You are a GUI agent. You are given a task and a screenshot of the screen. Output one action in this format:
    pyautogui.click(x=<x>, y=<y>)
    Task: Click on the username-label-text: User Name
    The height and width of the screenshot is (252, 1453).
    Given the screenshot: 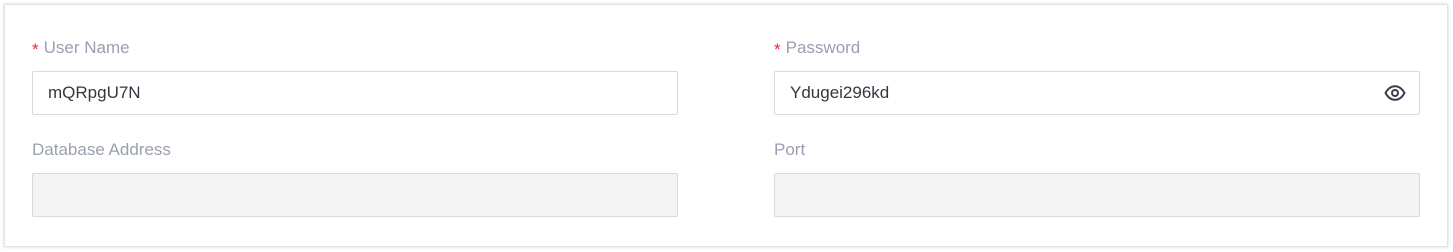 What is the action you would take?
    pyautogui.click(x=86, y=47)
    